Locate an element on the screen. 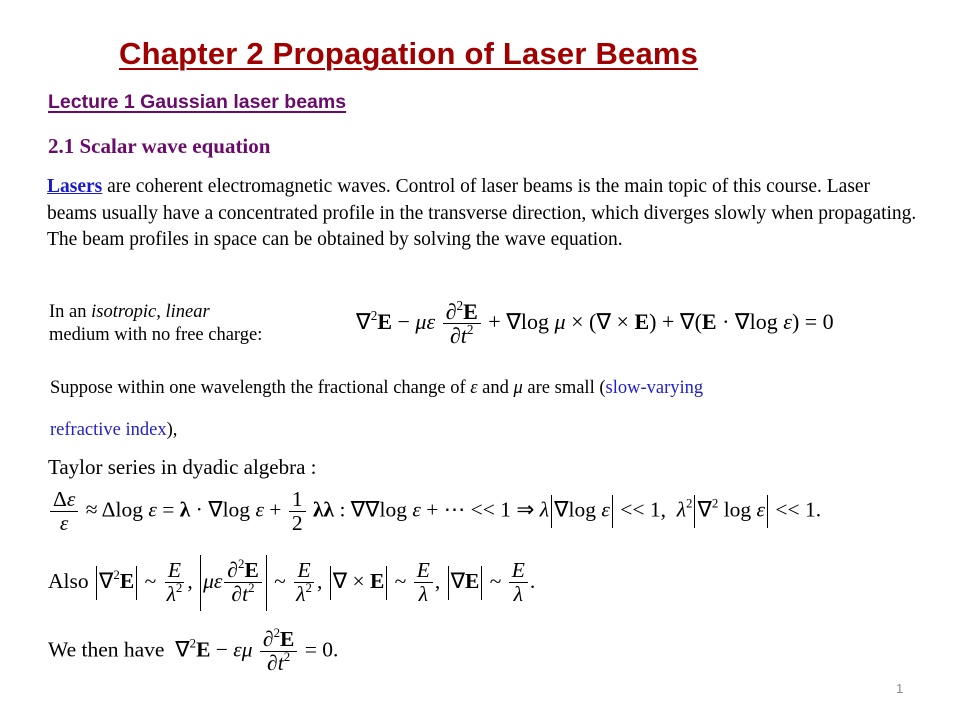 This screenshot has height=720, width=960. medium-italic: isotropic, linear is located at coordinates (150, 312).